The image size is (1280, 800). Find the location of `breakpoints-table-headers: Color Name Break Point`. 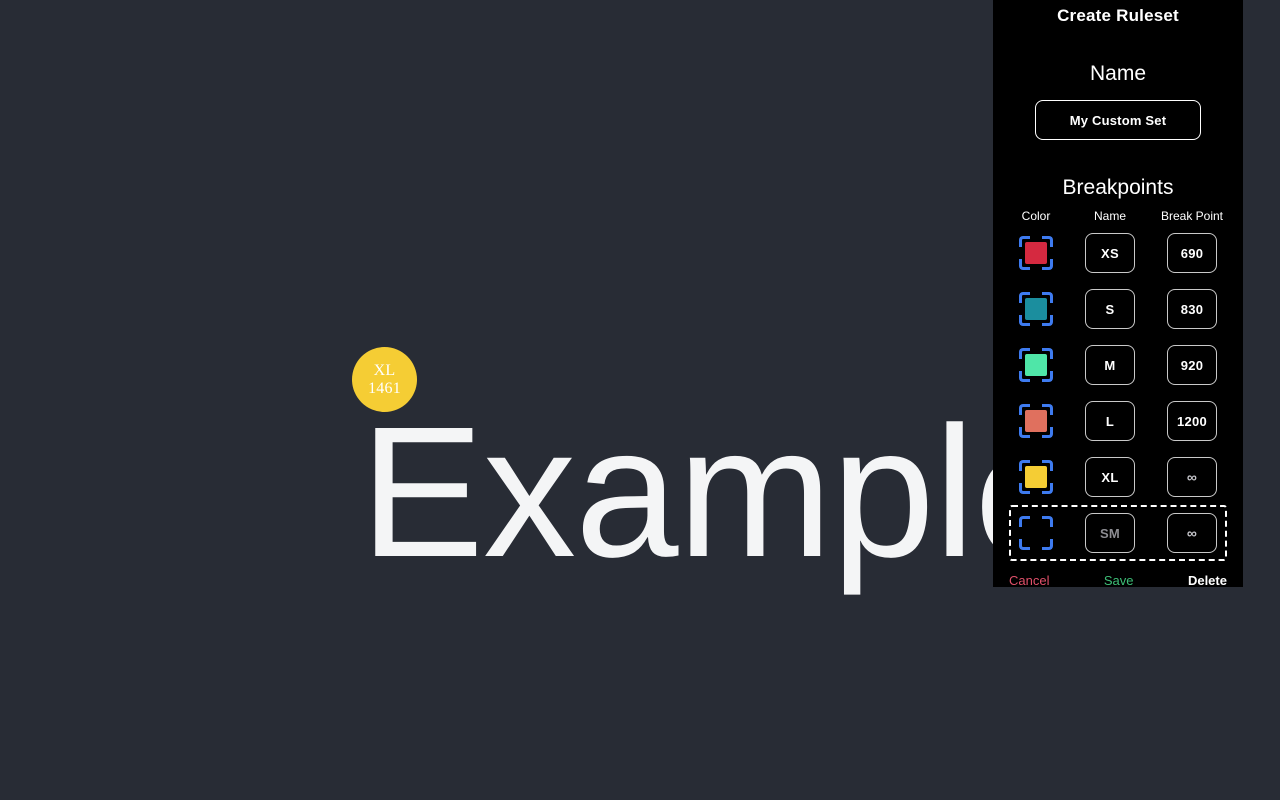

breakpoints-table-headers: Color Name Break Point is located at coordinates (1118, 216).